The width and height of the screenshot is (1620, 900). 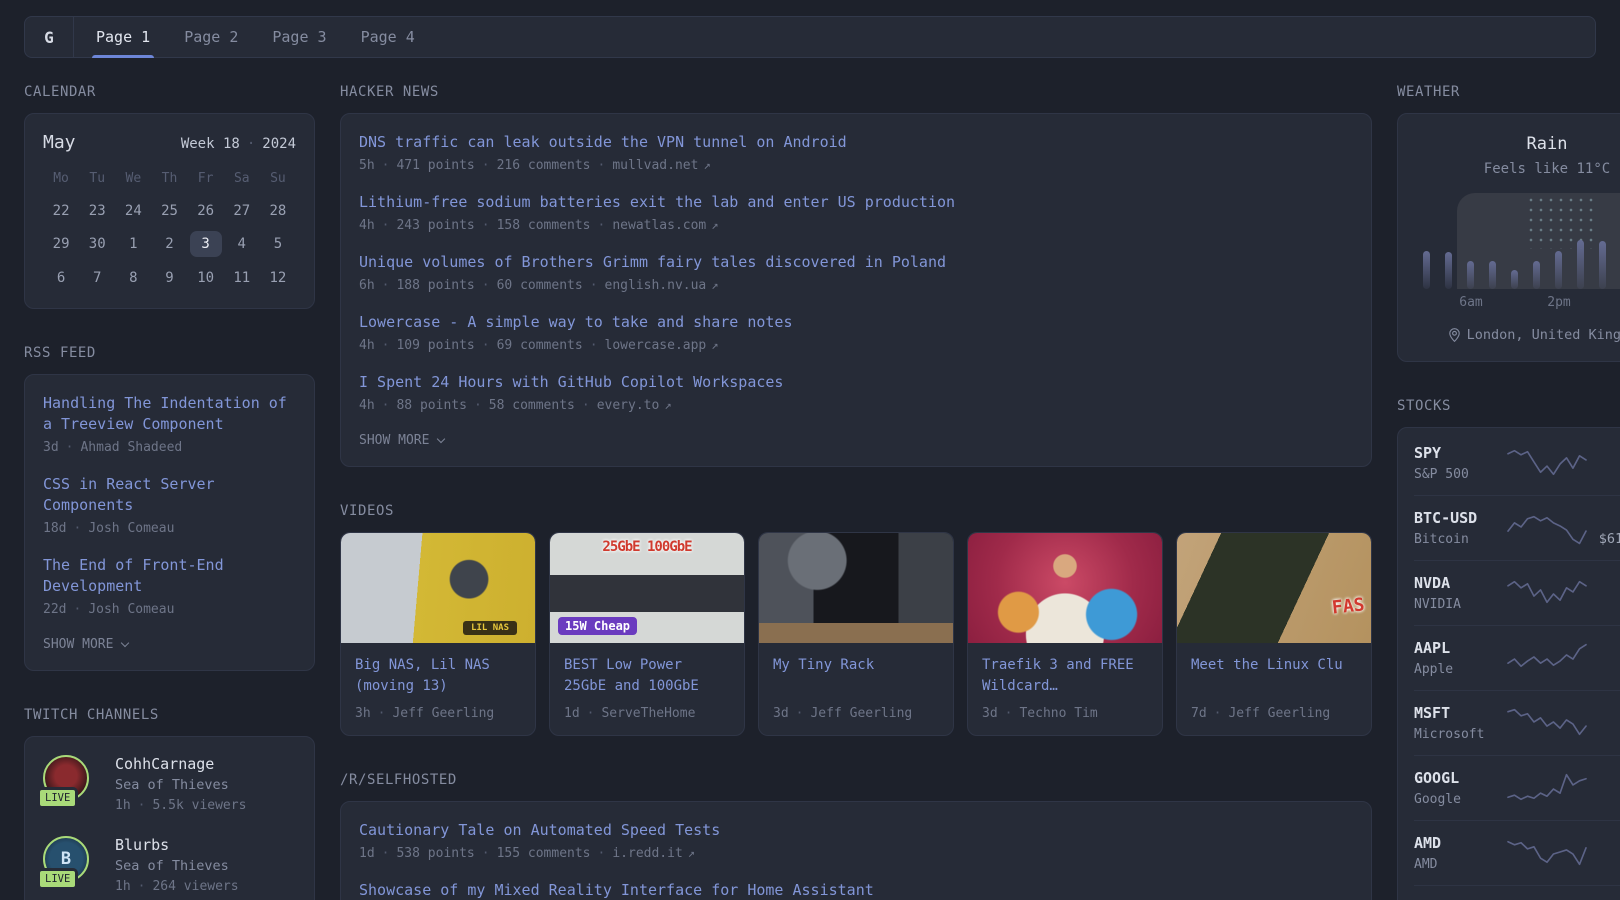 What do you see at coordinates (1603, 713) in the screenshot?
I see `stock-change: +2.16%` at bounding box center [1603, 713].